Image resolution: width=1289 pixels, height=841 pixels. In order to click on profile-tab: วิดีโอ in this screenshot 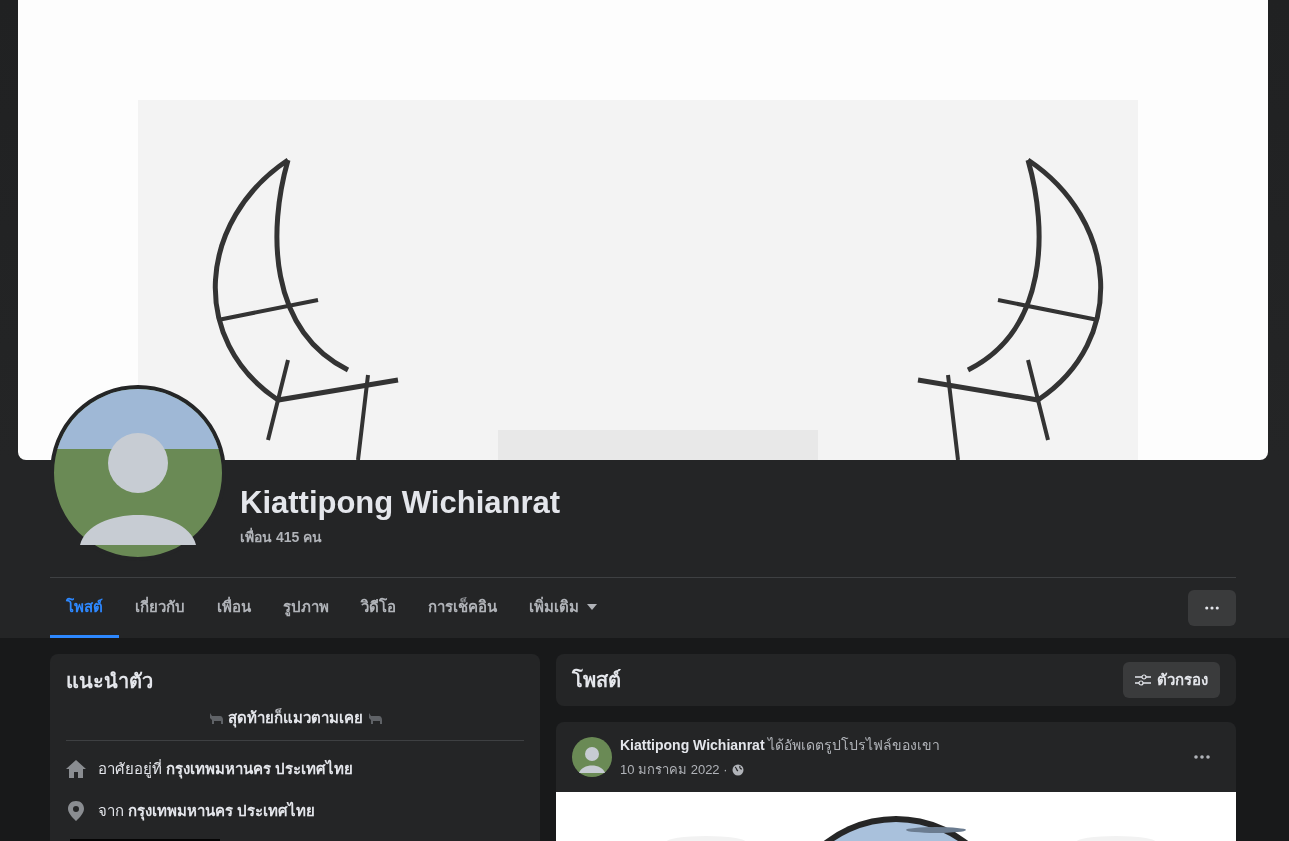, I will do `click(378, 608)`.